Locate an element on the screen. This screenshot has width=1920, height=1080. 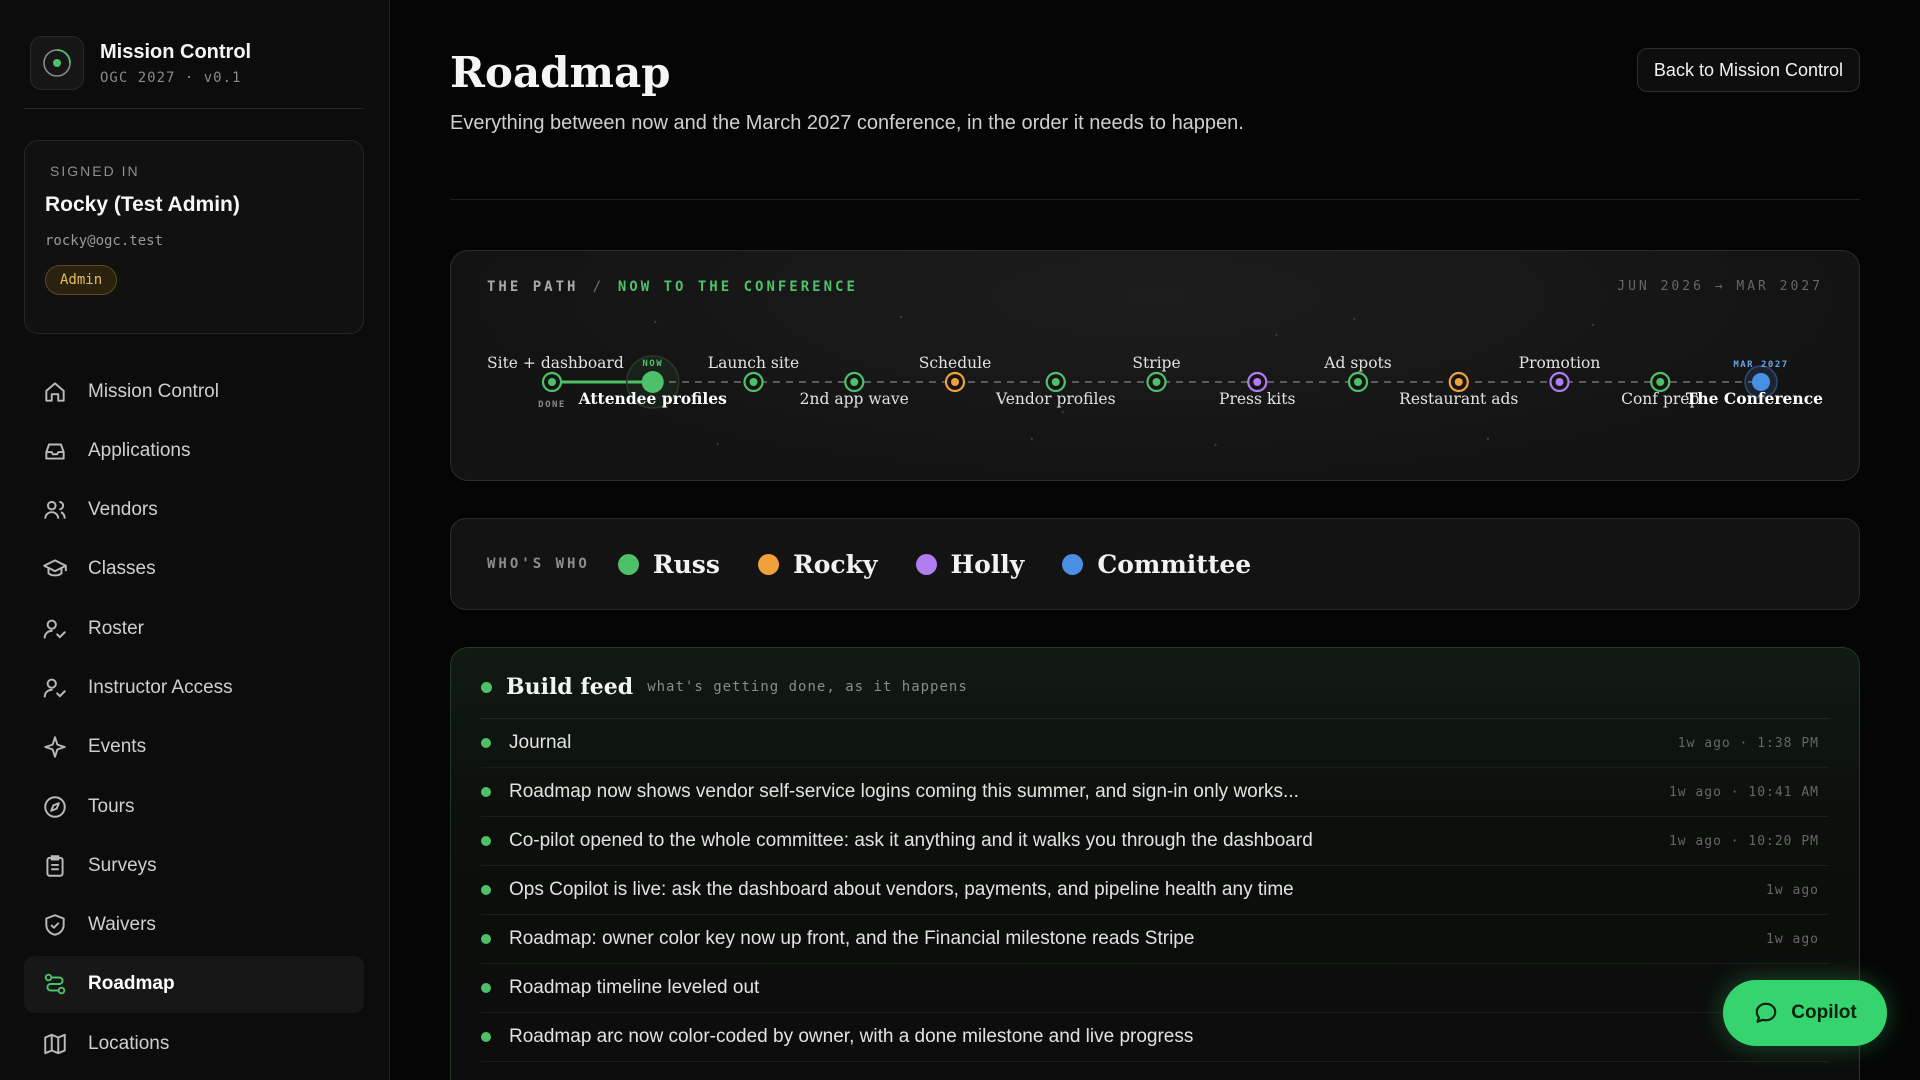
owner-russ: Russ is located at coordinates (668, 564).